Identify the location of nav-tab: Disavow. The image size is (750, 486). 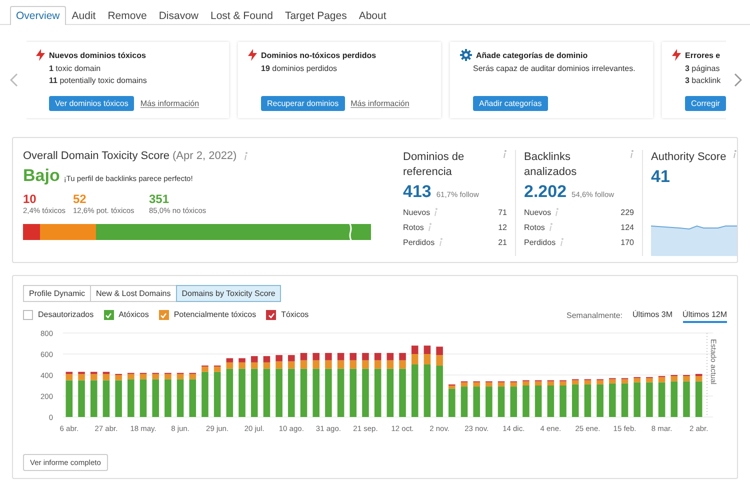
(178, 15).